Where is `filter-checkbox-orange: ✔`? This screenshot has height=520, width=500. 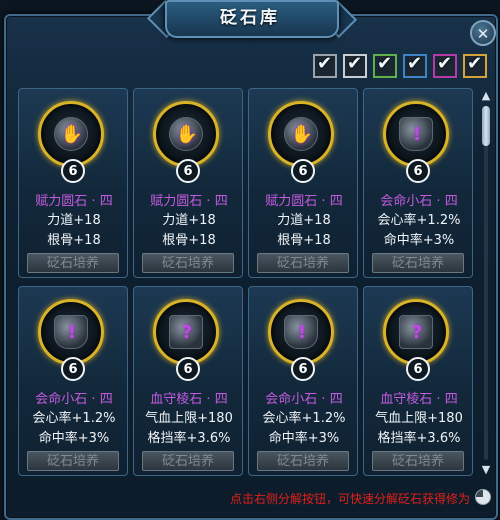 filter-checkbox-orange: ✔ is located at coordinates (475, 65).